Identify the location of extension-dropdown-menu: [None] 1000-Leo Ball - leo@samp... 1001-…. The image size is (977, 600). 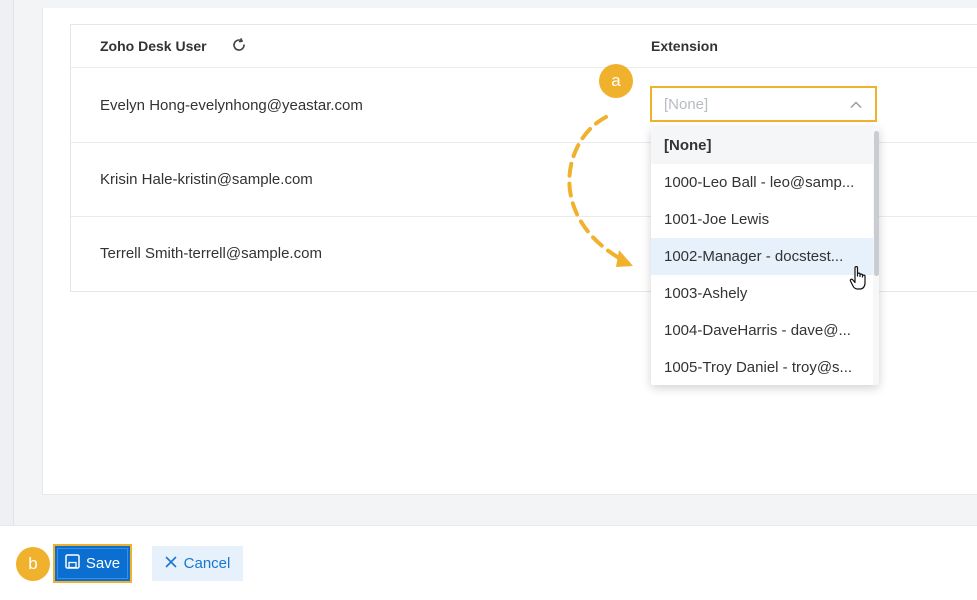
(765, 256).